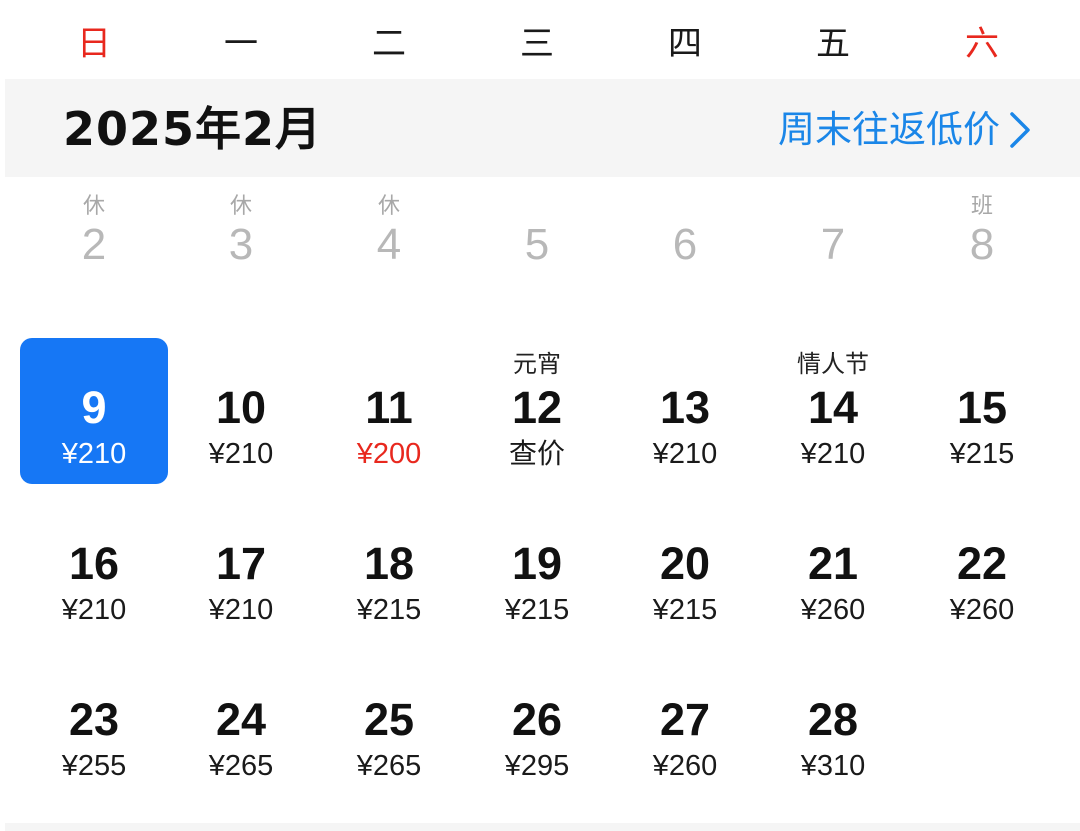 The image size is (1080, 831). Describe the element at coordinates (241, 719) in the screenshot. I see `day-number: 24` at that location.